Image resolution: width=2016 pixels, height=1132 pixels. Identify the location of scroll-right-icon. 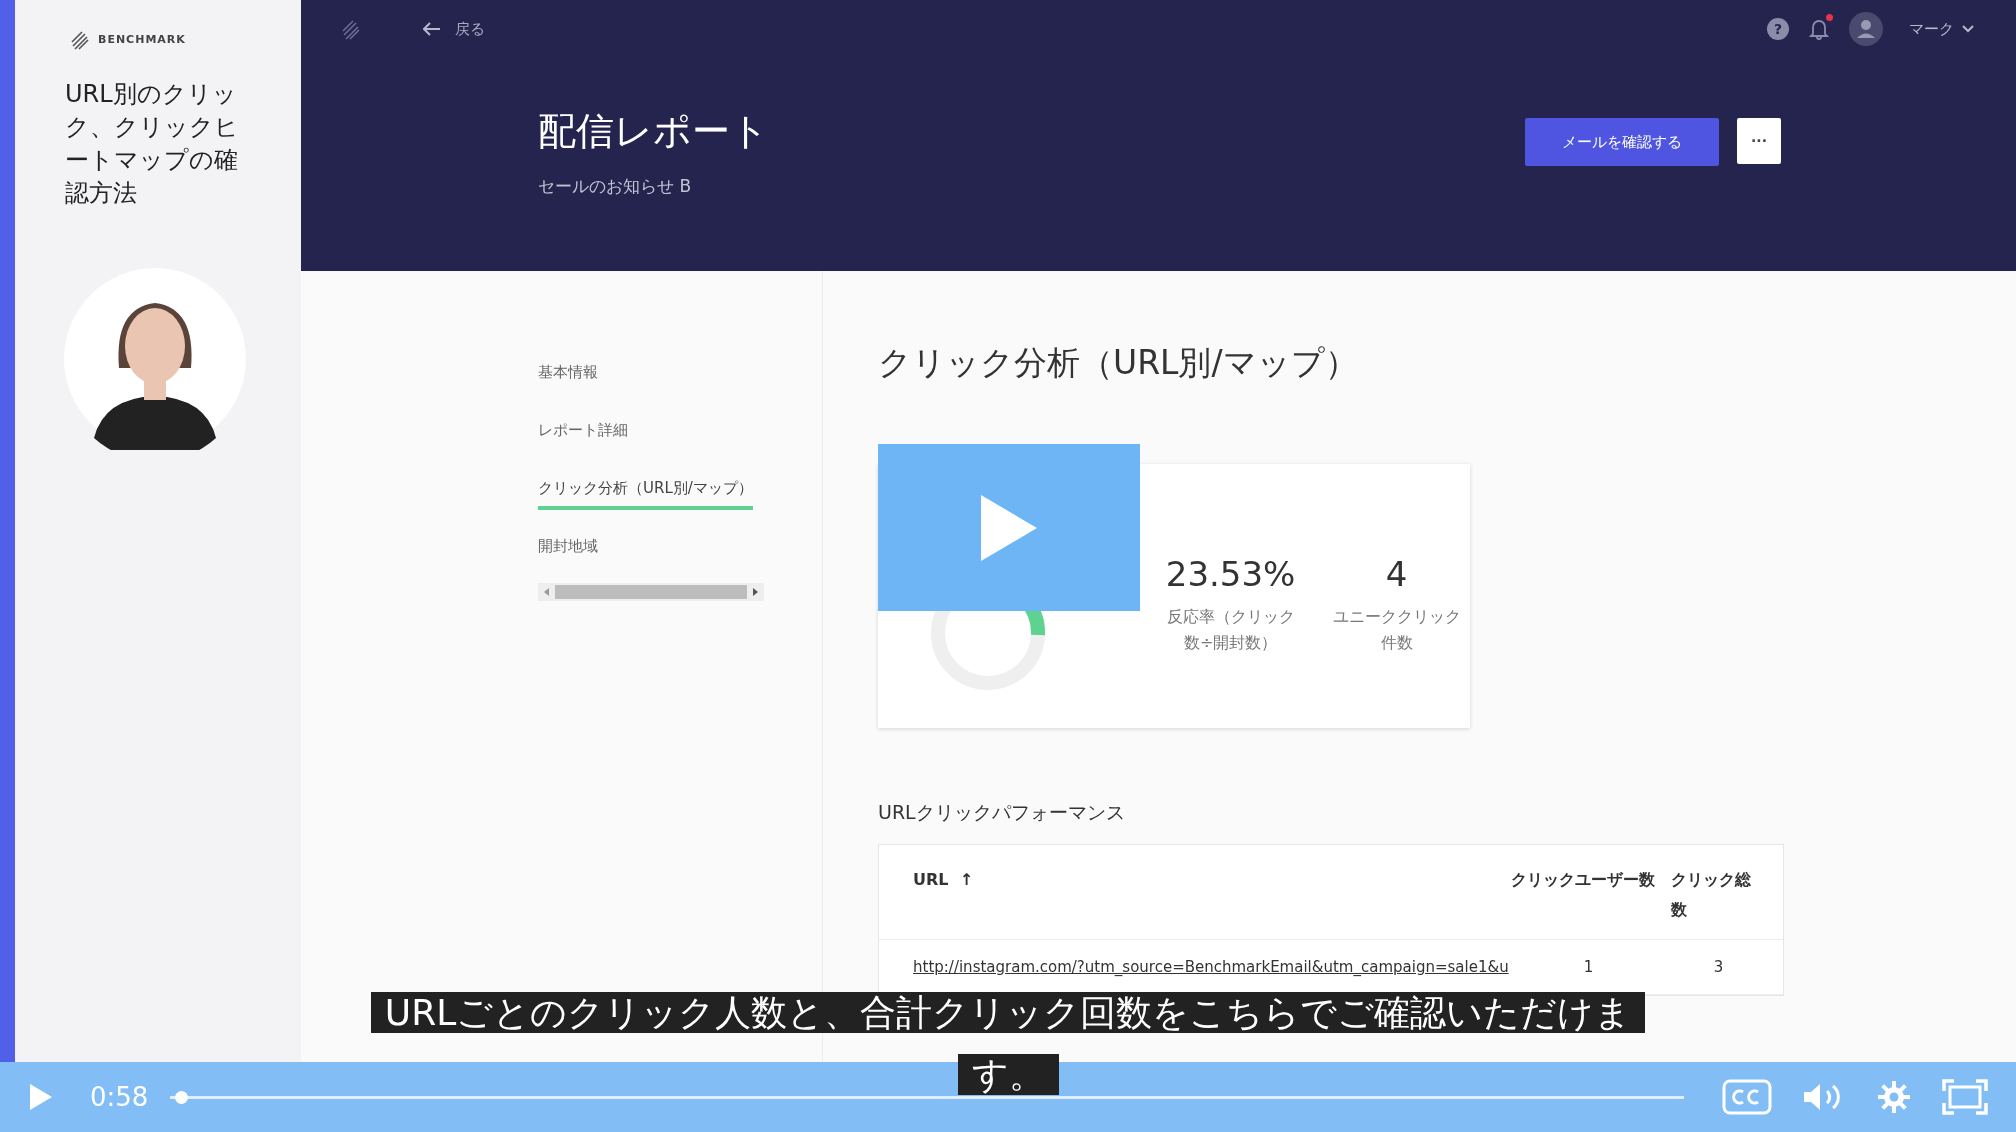
(755, 592).